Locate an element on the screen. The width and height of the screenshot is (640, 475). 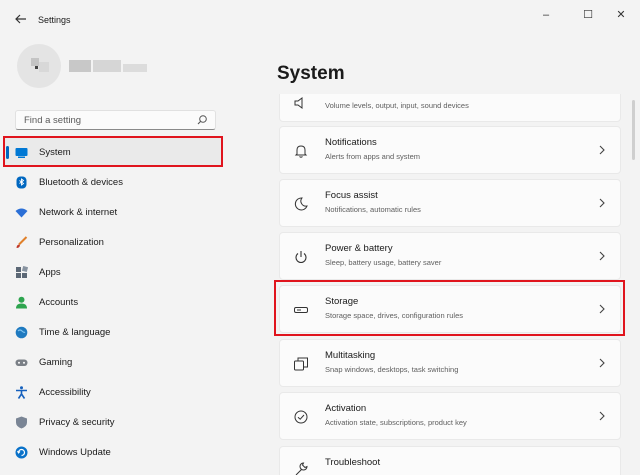
arrow-left-icon is located at coordinates (20, 19).